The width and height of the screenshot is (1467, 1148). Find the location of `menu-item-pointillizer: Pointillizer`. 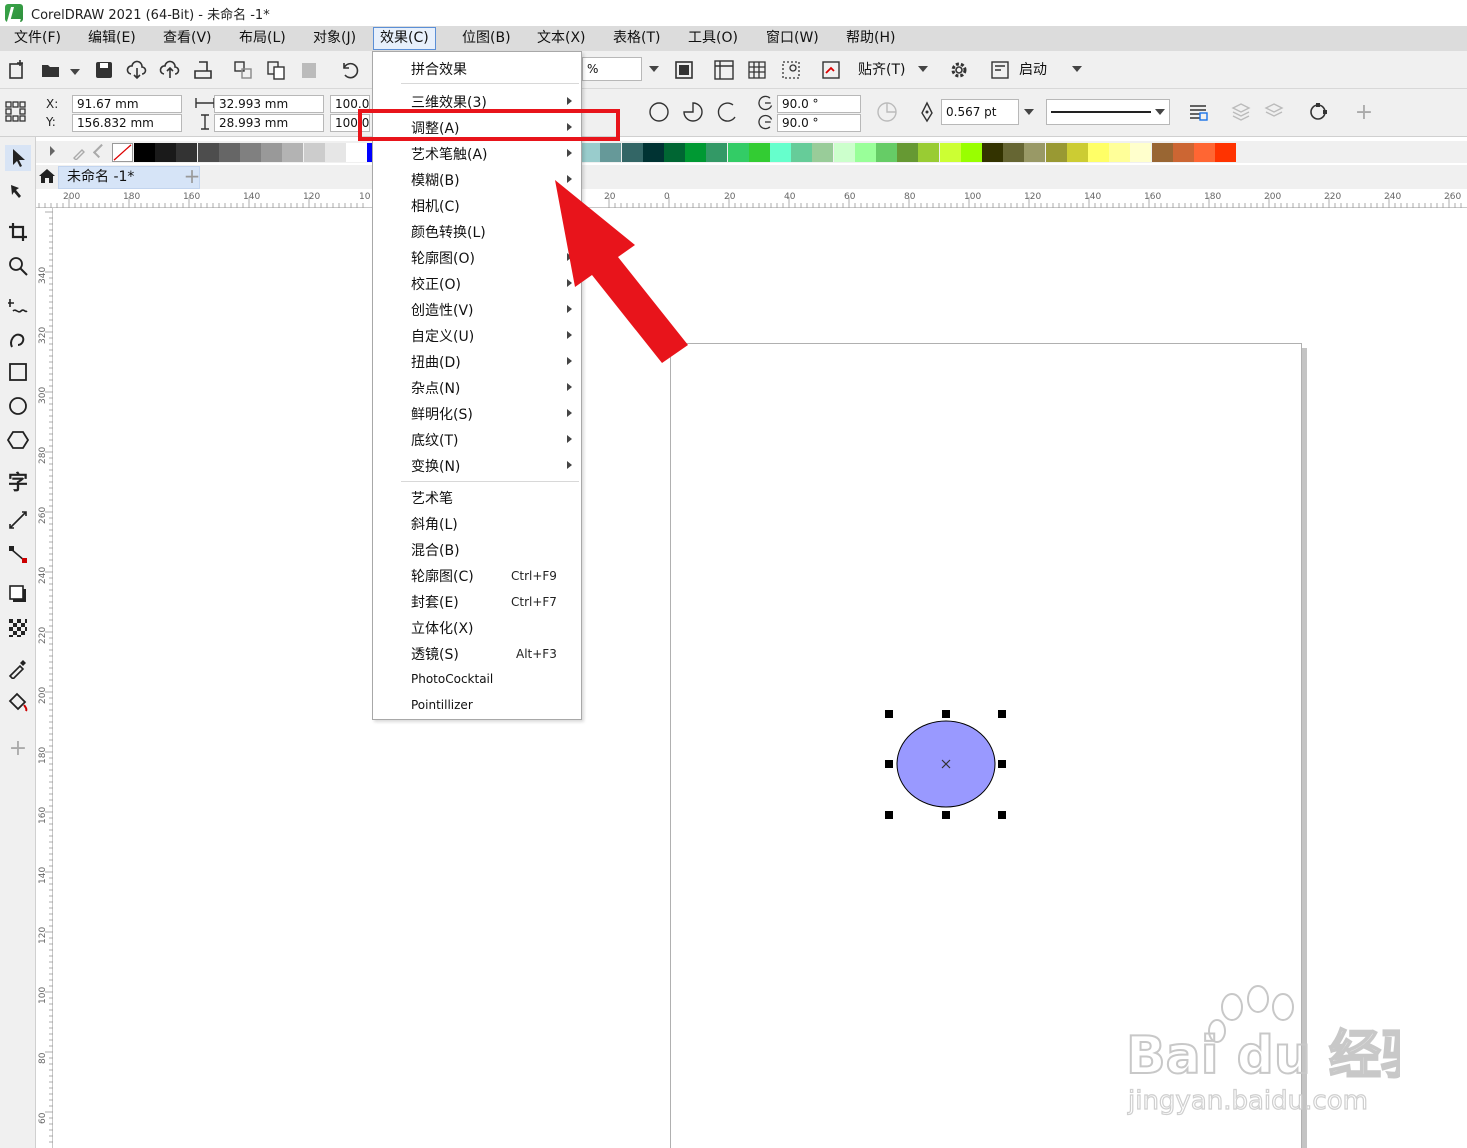

menu-item-pointillizer: Pointillizer is located at coordinates (442, 705).